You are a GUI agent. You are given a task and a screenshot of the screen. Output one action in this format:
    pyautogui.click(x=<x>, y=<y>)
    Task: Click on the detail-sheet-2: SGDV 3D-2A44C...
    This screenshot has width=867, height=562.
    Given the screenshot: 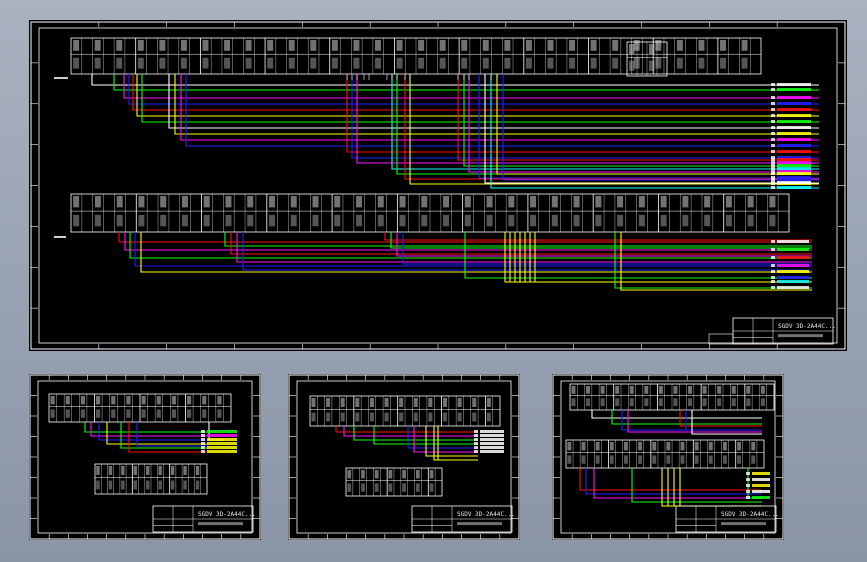 What is the action you would take?
    pyautogui.click(x=404, y=457)
    